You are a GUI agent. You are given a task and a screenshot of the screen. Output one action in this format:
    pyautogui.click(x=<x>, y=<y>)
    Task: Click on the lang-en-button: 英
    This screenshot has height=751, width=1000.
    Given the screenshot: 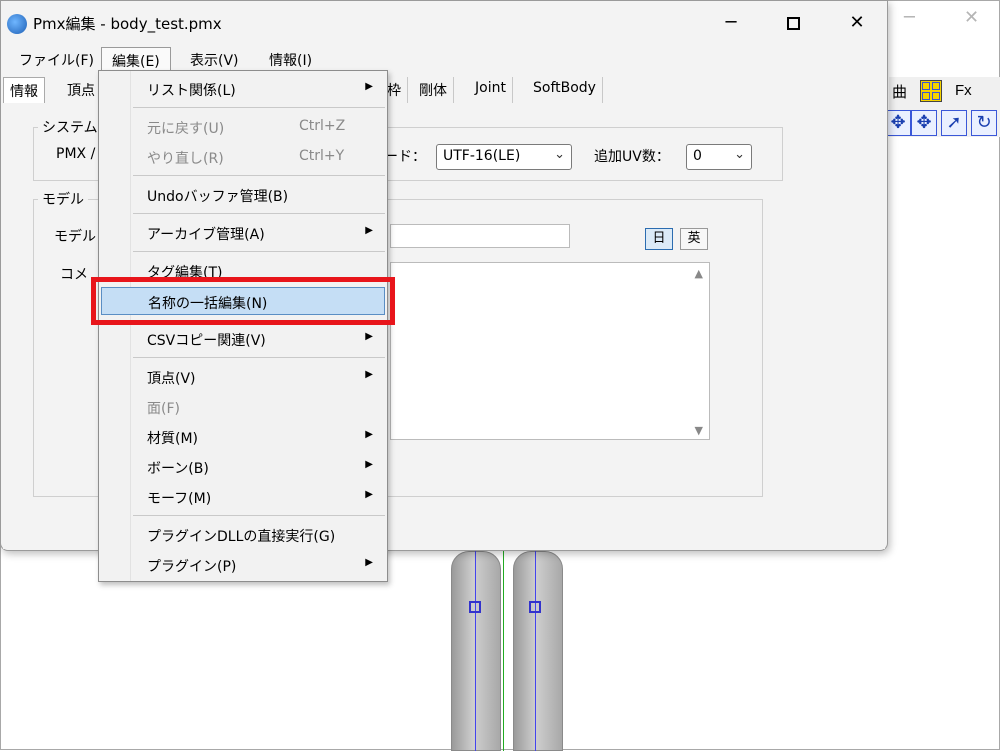 What is the action you would take?
    pyautogui.click(x=694, y=239)
    